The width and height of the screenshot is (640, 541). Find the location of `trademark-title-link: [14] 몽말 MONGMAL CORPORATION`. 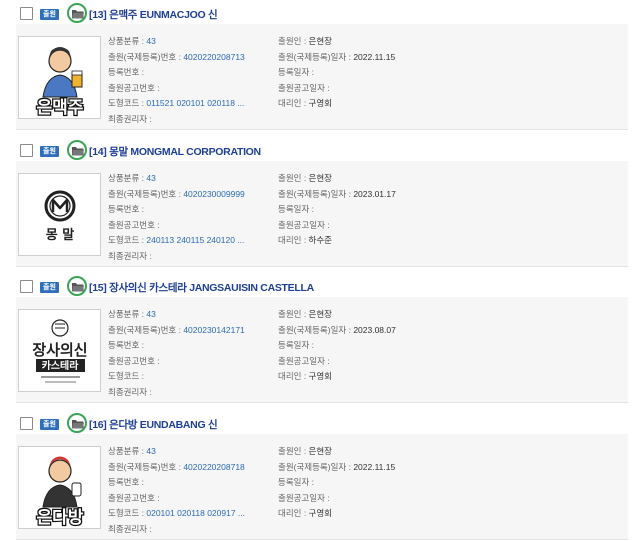

trademark-title-link: [14] 몽말 MONGMAL CORPORATION is located at coordinates (175, 151).